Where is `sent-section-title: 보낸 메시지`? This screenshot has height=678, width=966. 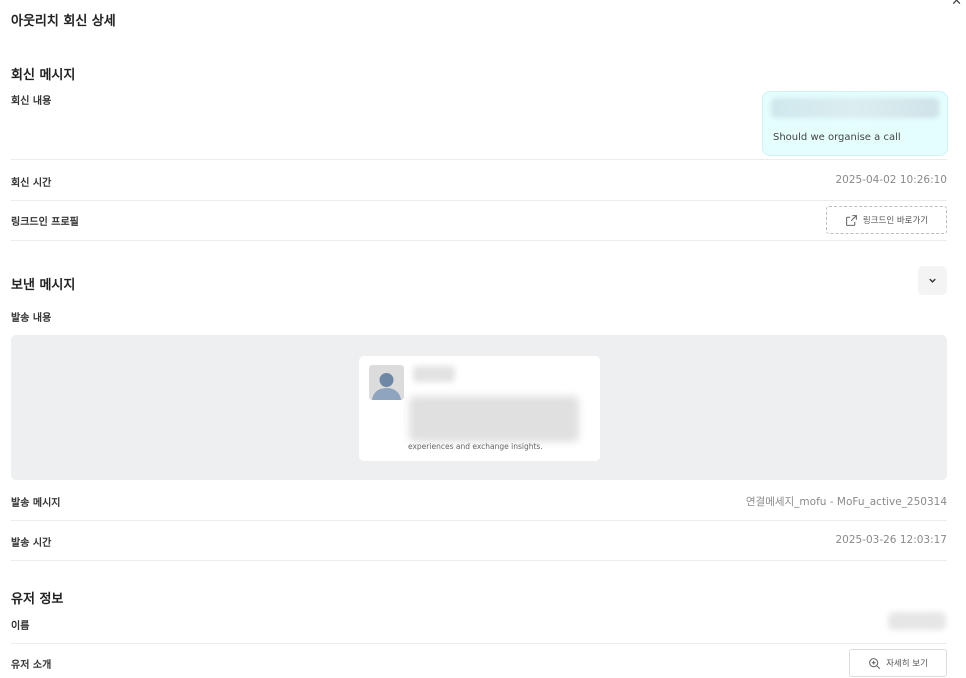 sent-section-title: 보낸 메시지 is located at coordinates (43, 285).